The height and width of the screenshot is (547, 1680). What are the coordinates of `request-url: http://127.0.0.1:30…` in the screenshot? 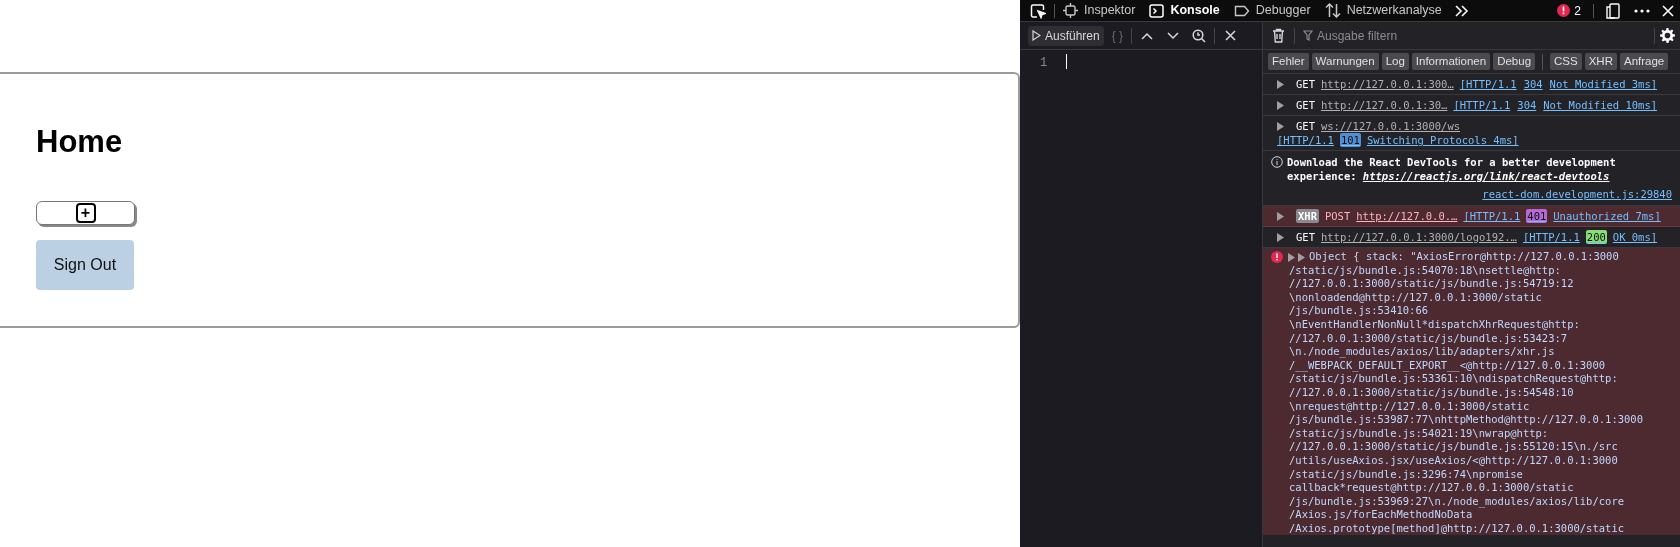 It's located at (1384, 105).